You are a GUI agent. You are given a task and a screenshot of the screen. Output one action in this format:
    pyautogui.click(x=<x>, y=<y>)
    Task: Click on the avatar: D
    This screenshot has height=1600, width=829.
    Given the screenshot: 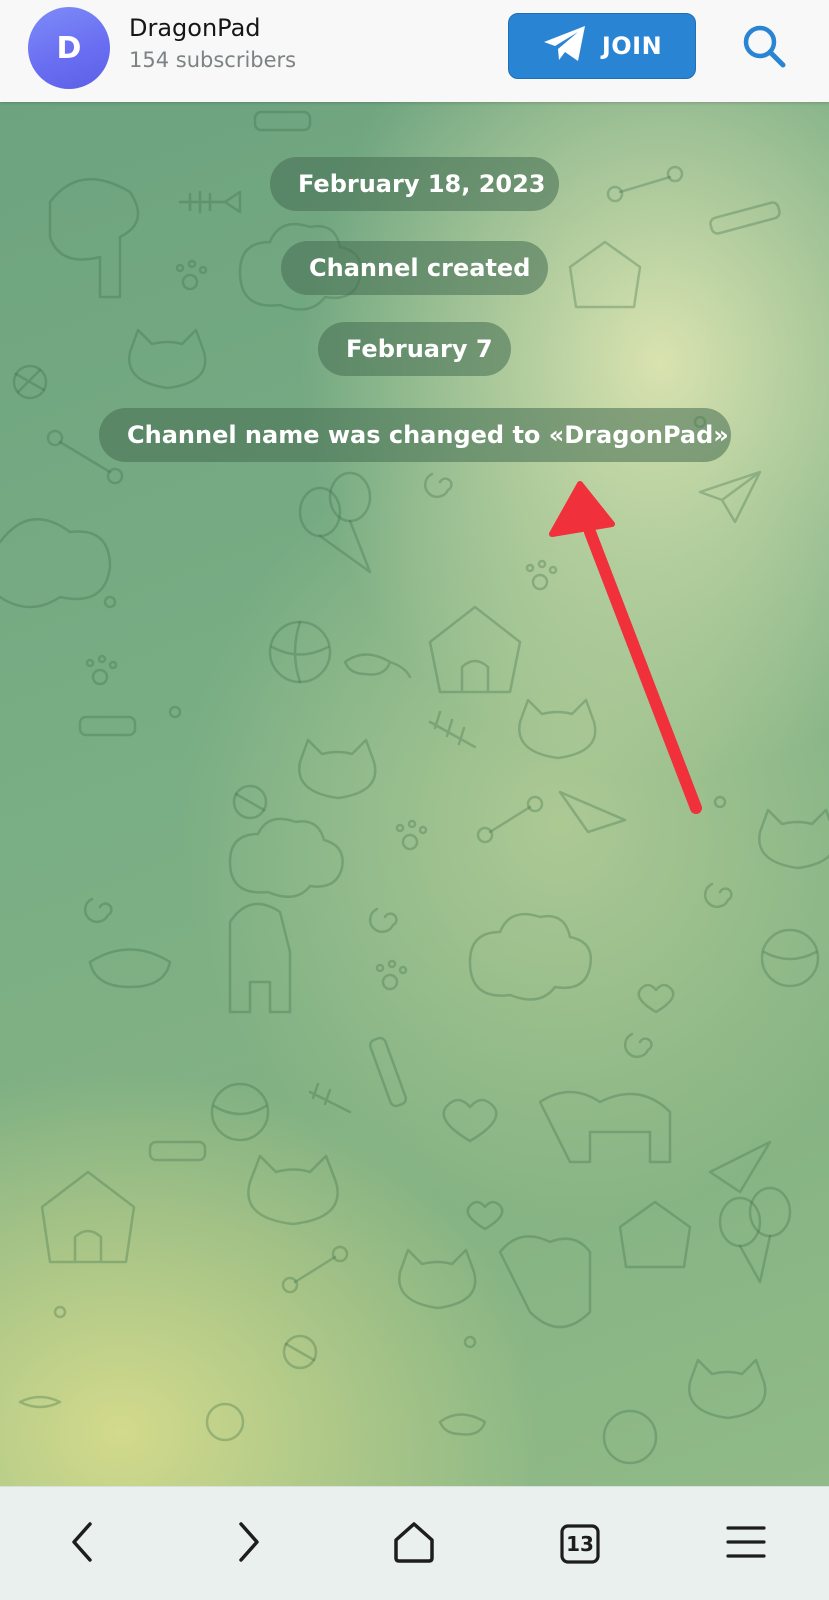 What is the action you would take?
    pyautogui.click(x=69, y=48)
    